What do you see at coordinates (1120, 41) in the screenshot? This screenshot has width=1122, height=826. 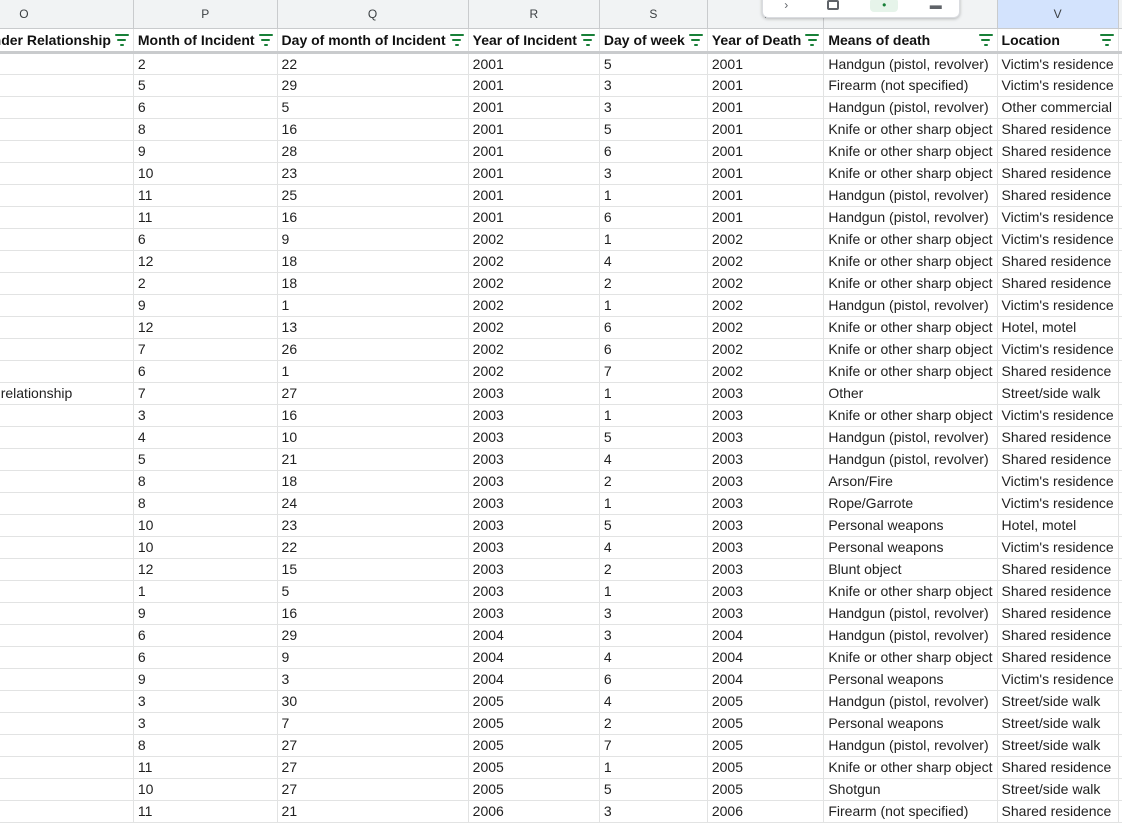 I see `column-header: Precipitating` at bounding box center [1120, 41].